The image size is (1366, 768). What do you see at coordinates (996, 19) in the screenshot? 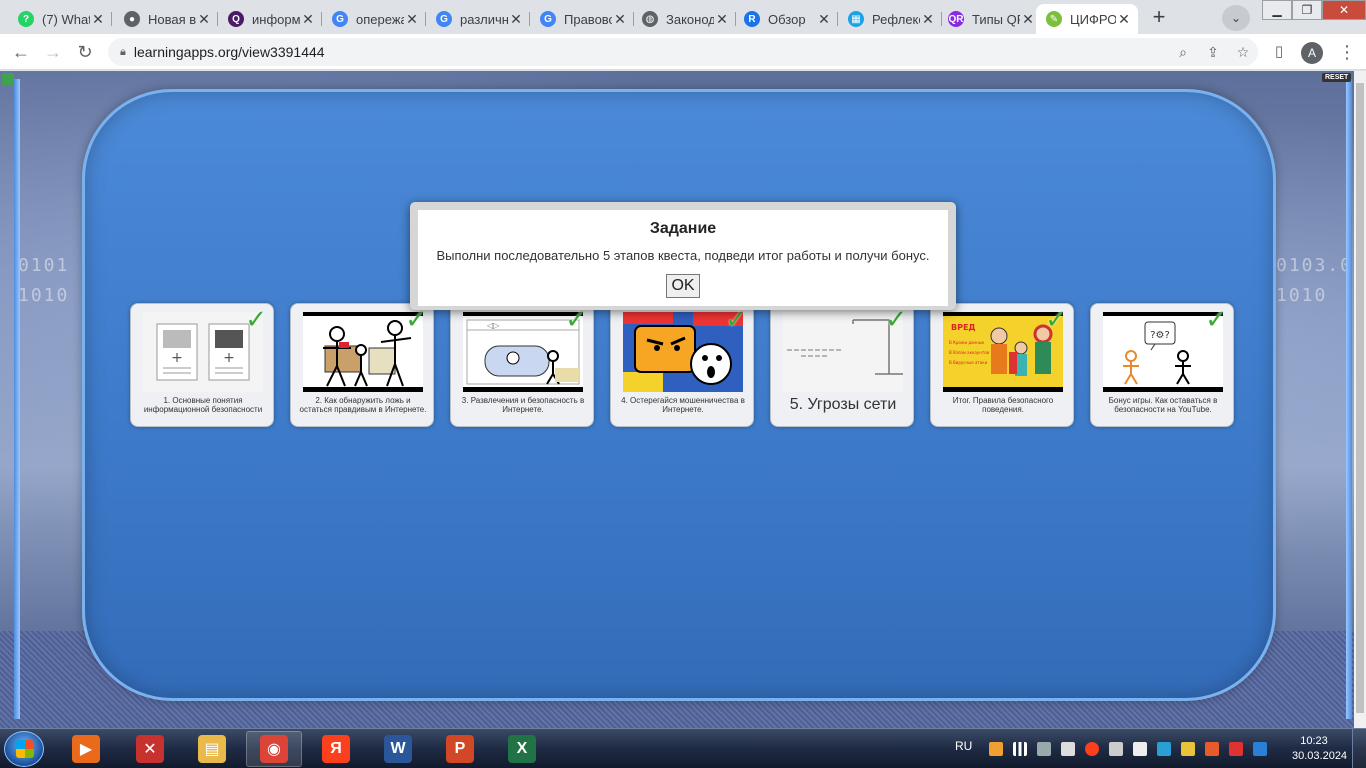
I see `tab-title: Типы QR` at bounding box center [996, 19].